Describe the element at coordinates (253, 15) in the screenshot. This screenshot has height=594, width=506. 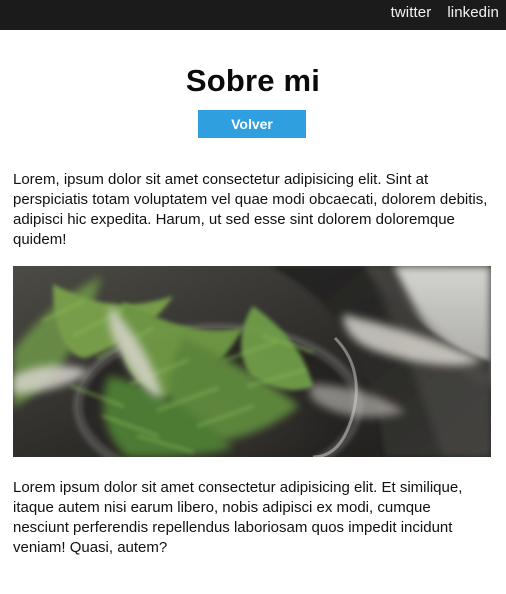
I see `top-navigation-bar: twitter linkedin` at that location.